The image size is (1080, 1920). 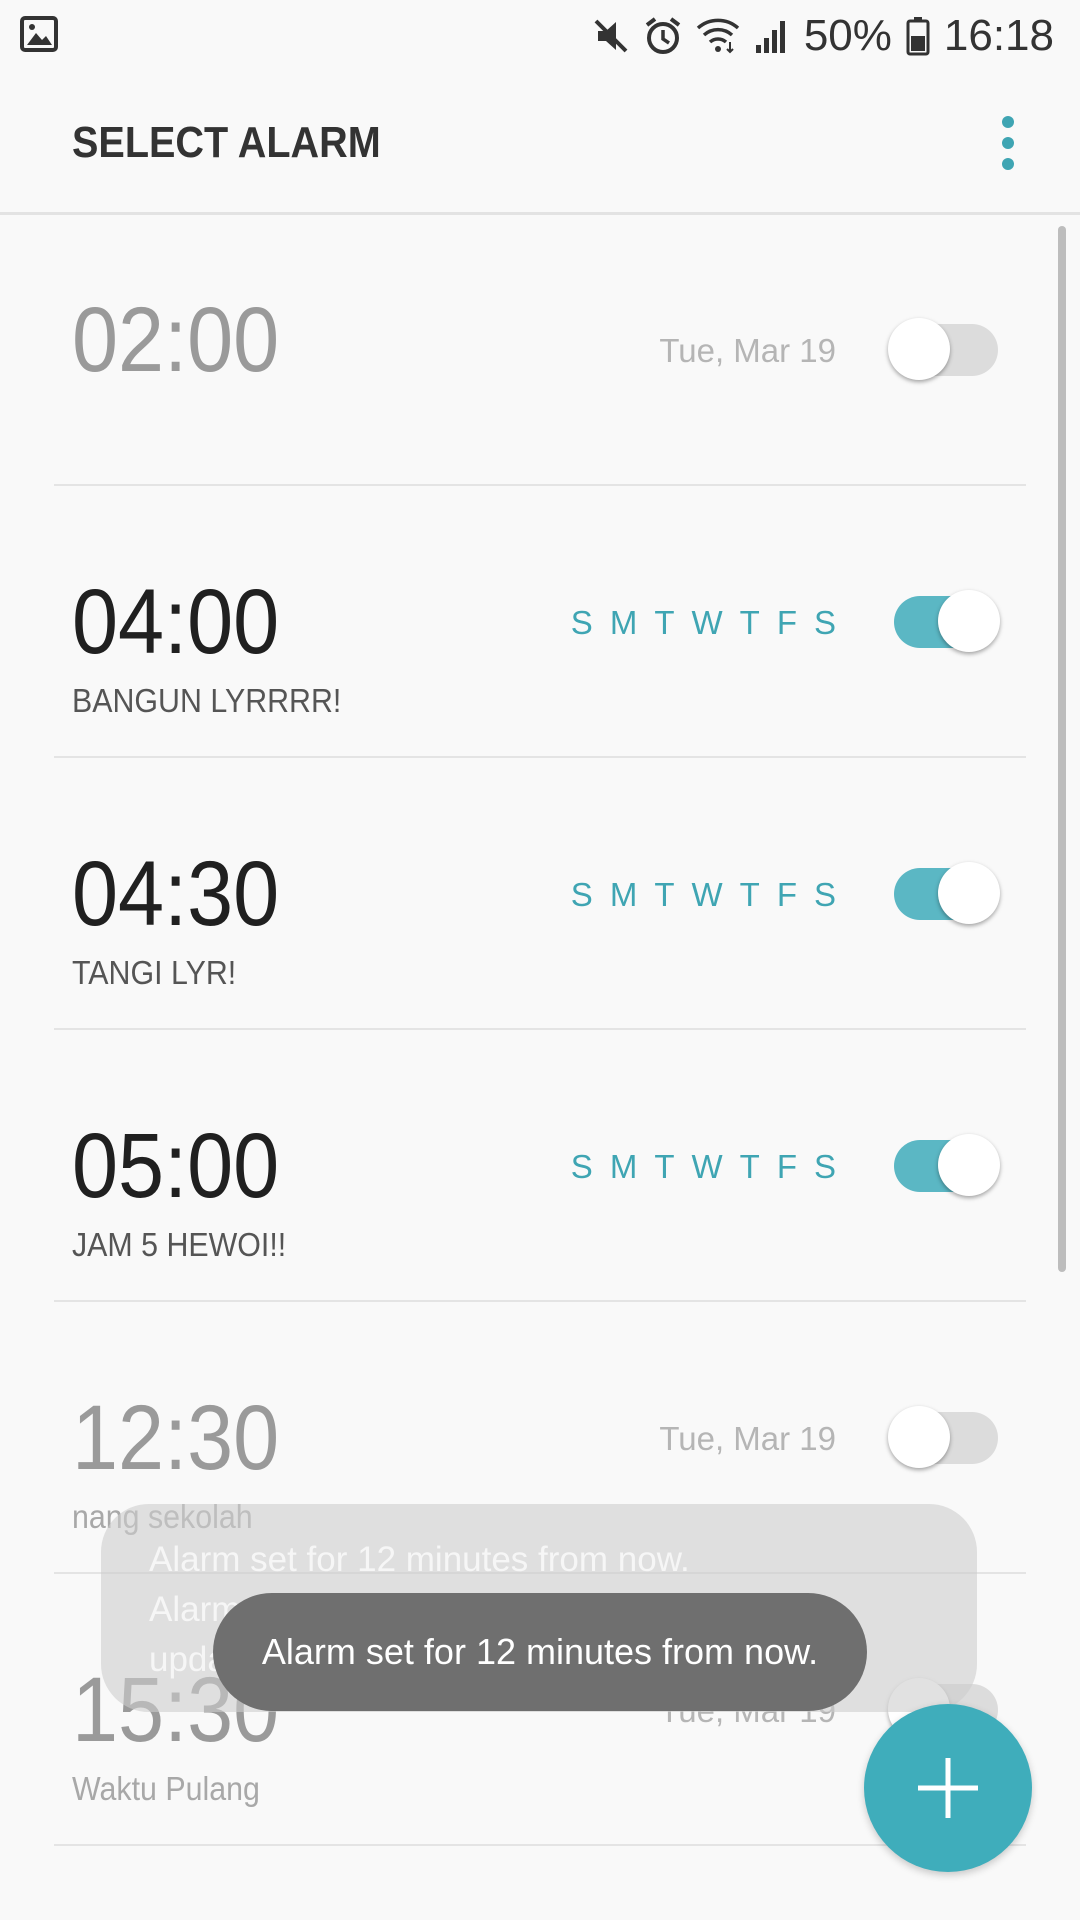 I want to click on page-title: SELECT ALARM, so click(x=226, y=142).